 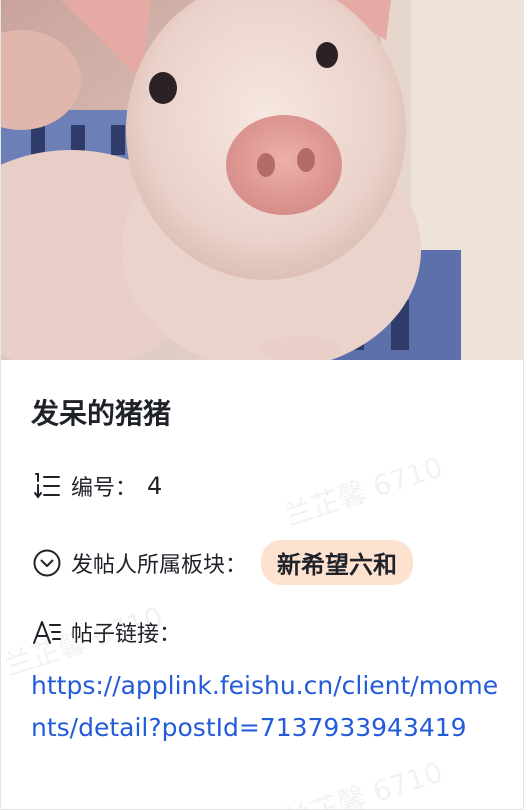 What do you see at coordinates (337, 562) in the screenshot?
I see `board-tag: 新希望六和` at bounding box center [337, 562].